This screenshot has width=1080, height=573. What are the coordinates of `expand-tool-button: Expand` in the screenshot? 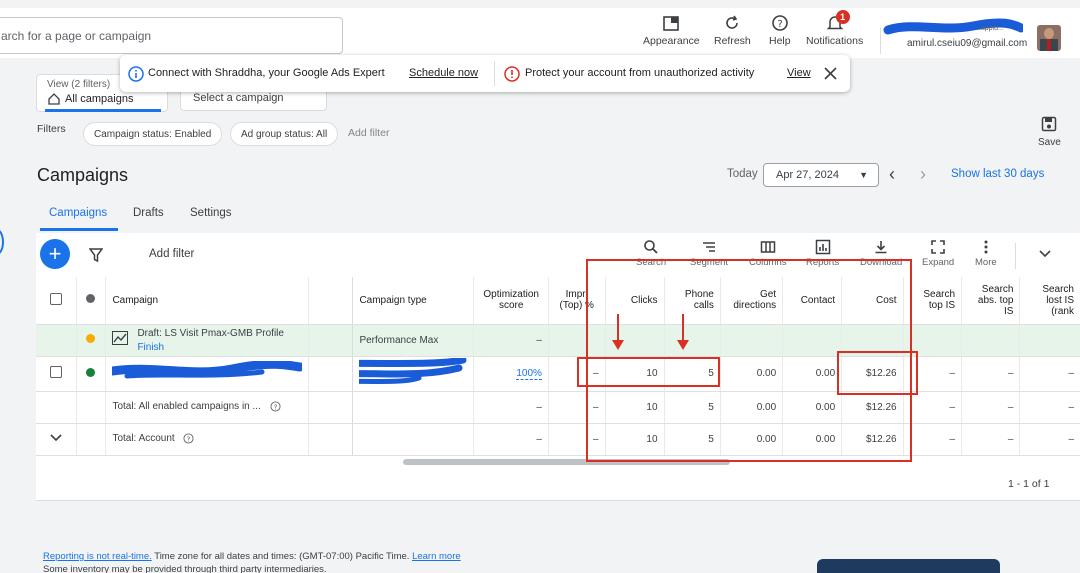 It's located at (938, 253).